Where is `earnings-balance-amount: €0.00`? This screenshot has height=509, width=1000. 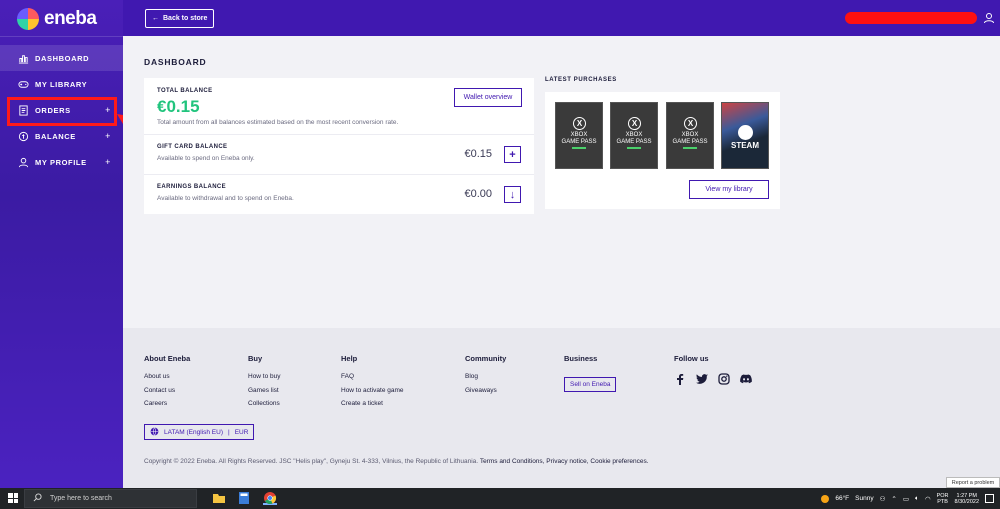 earnings-balance-amount: €0.00 is located at coordinates (478, 194).